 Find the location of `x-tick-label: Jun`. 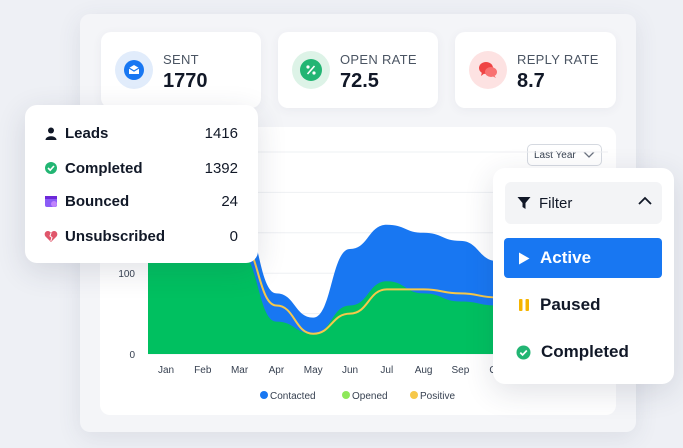

x-tick-label: Jun is located at coordinates (350, 370).